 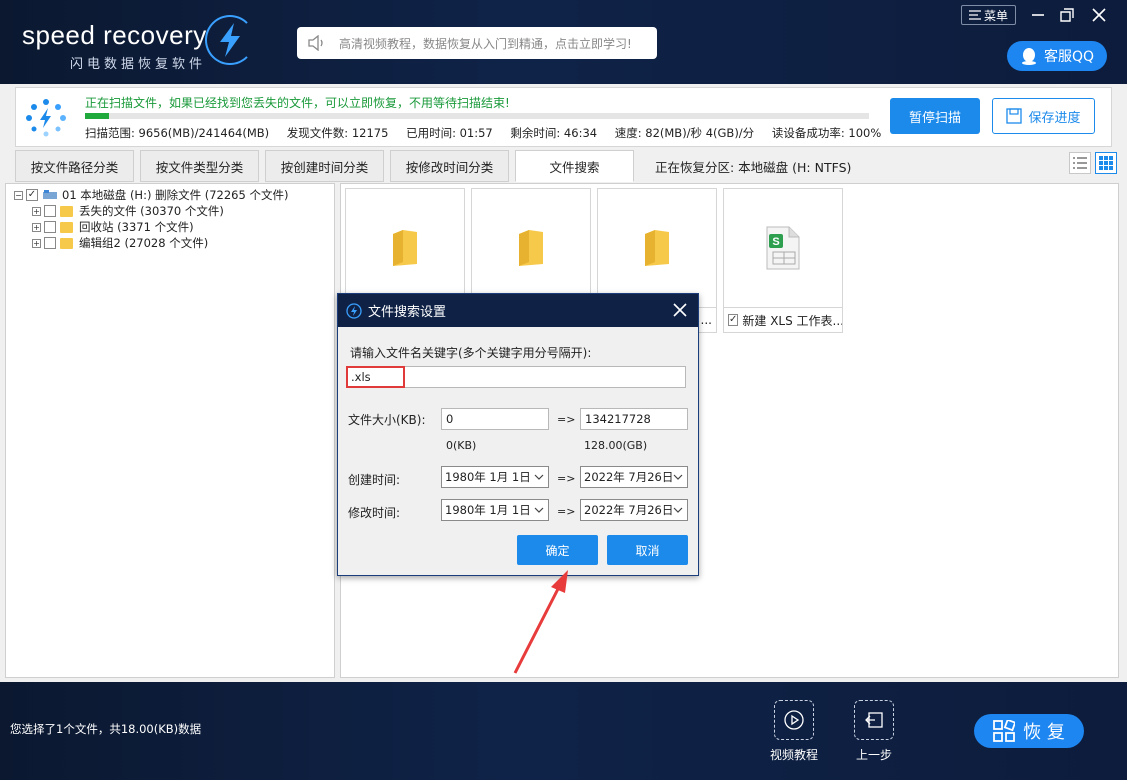 I want to click on tree-item-label: 编辑组2 (27028 个文件), so click(x=144, y=243).